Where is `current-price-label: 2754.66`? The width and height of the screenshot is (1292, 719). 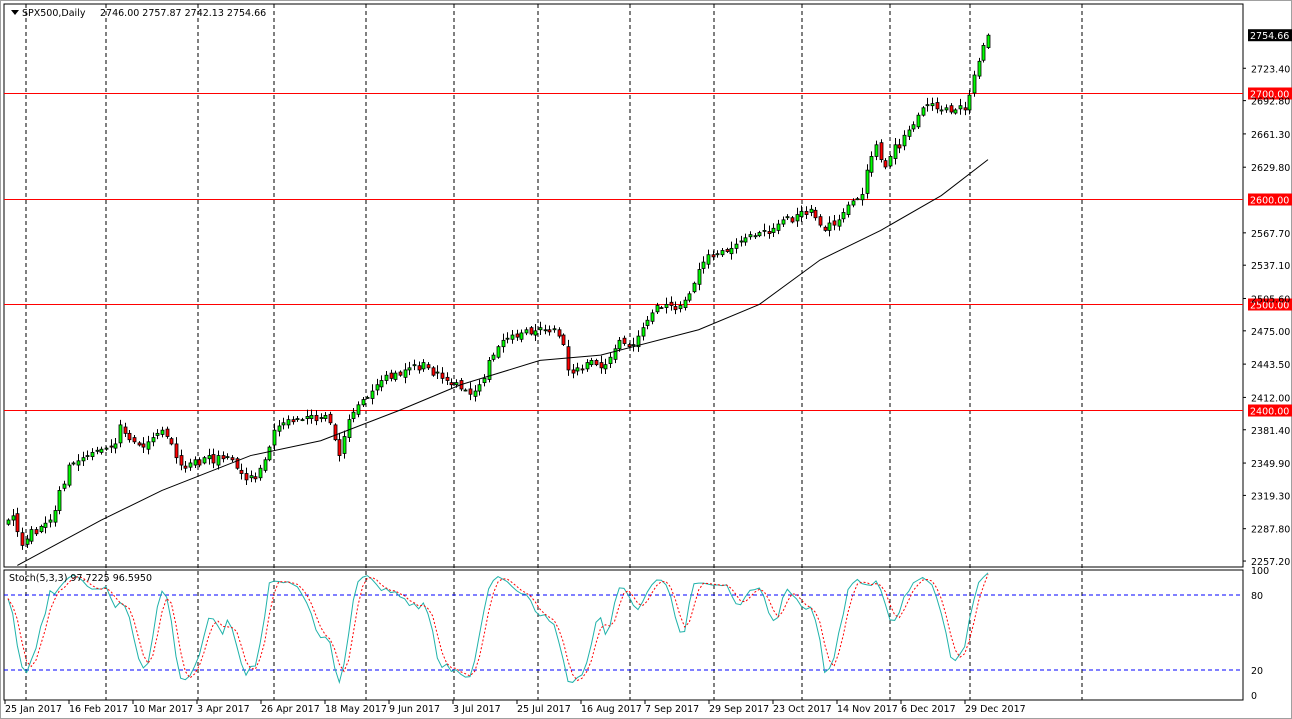
current-price-label: 2754.66 is located at coordinates (1269, 36).